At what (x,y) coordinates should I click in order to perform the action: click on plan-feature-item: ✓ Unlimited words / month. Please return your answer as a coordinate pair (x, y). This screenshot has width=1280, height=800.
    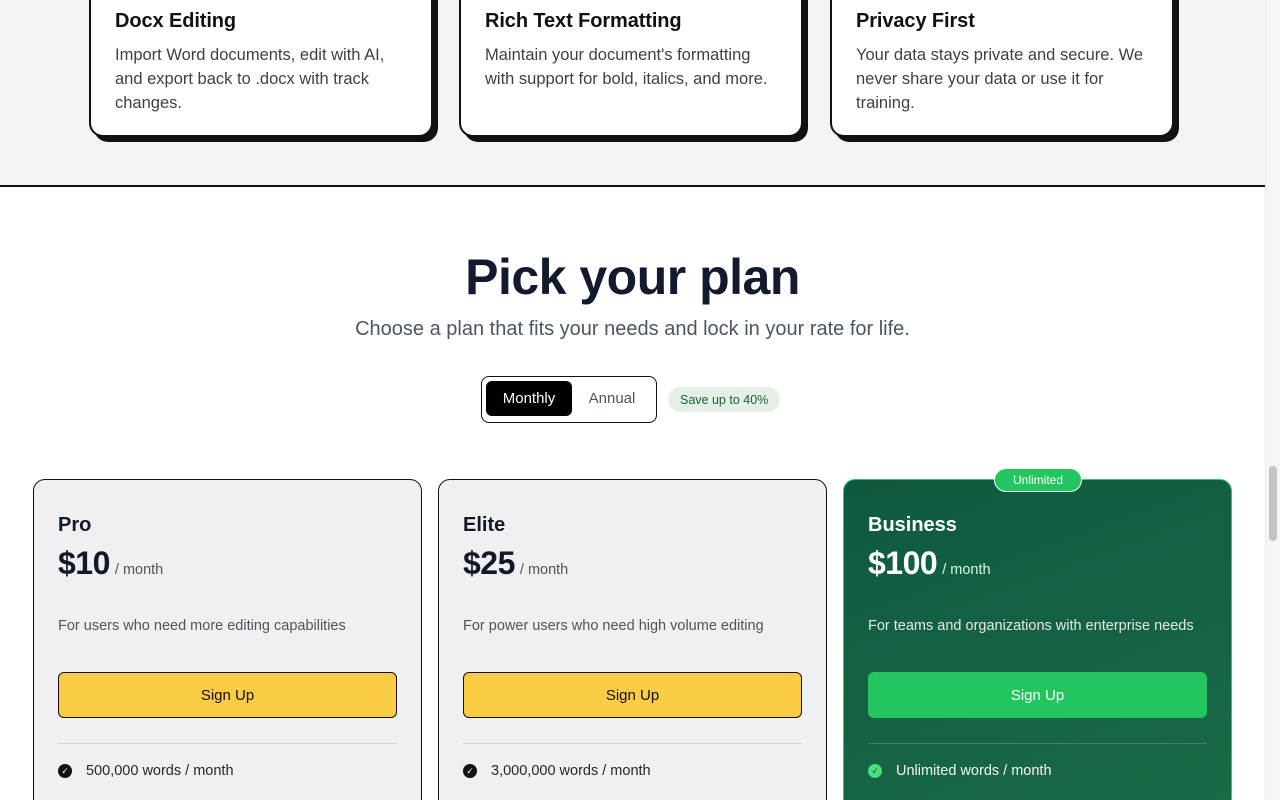
    Looking at the image, I should click on (1037, 771).